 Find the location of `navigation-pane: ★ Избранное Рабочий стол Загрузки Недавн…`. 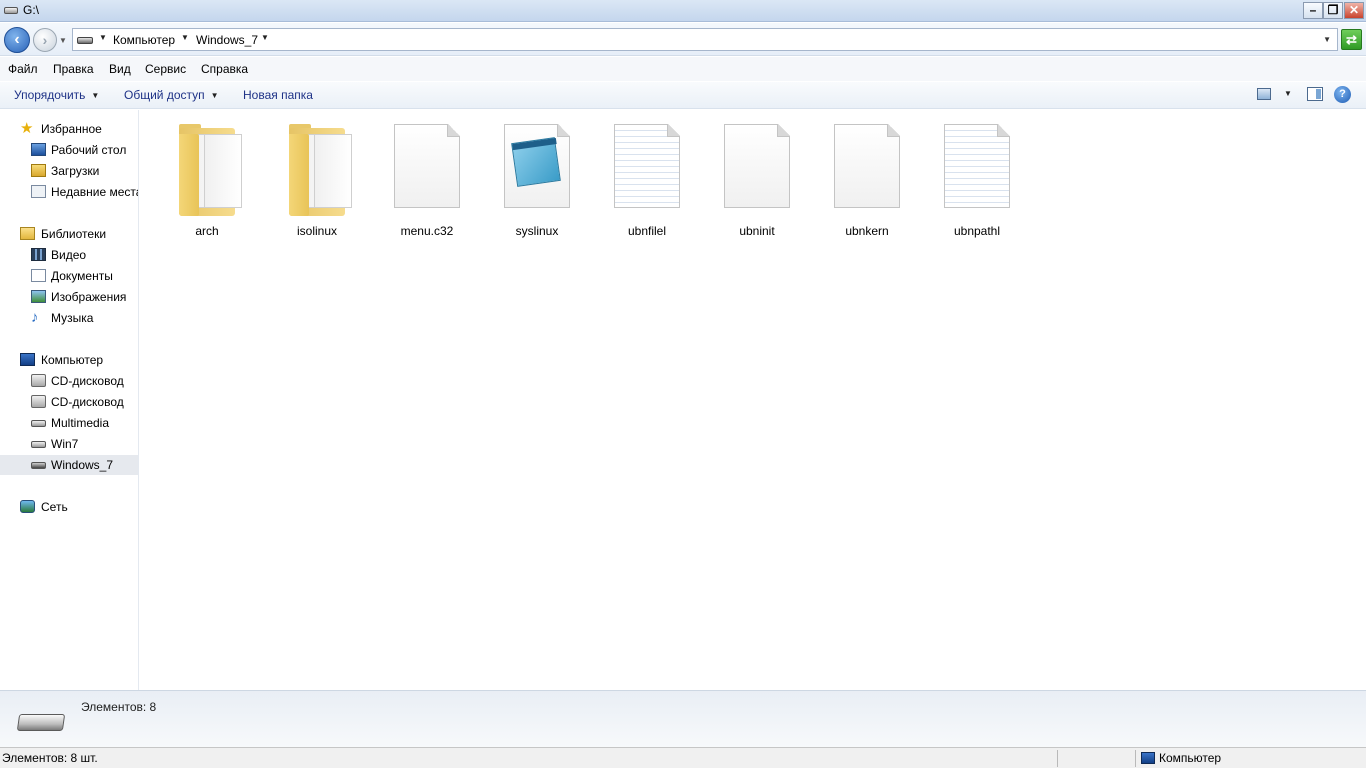

navigation-pane: ★ Избранное Рабочий стол Загрузки Недавн… is located at coordinates (69, 400).